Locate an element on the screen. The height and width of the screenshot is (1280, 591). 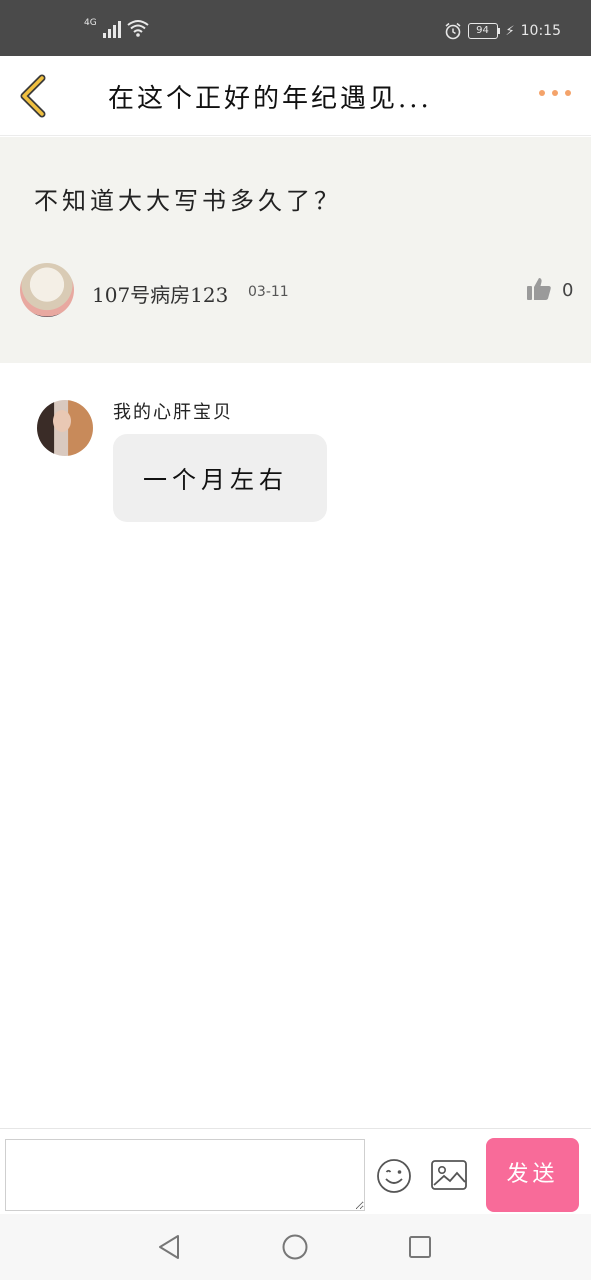
question-text: 不知道大大写书多久了？ is located at coordinates (188, 201).